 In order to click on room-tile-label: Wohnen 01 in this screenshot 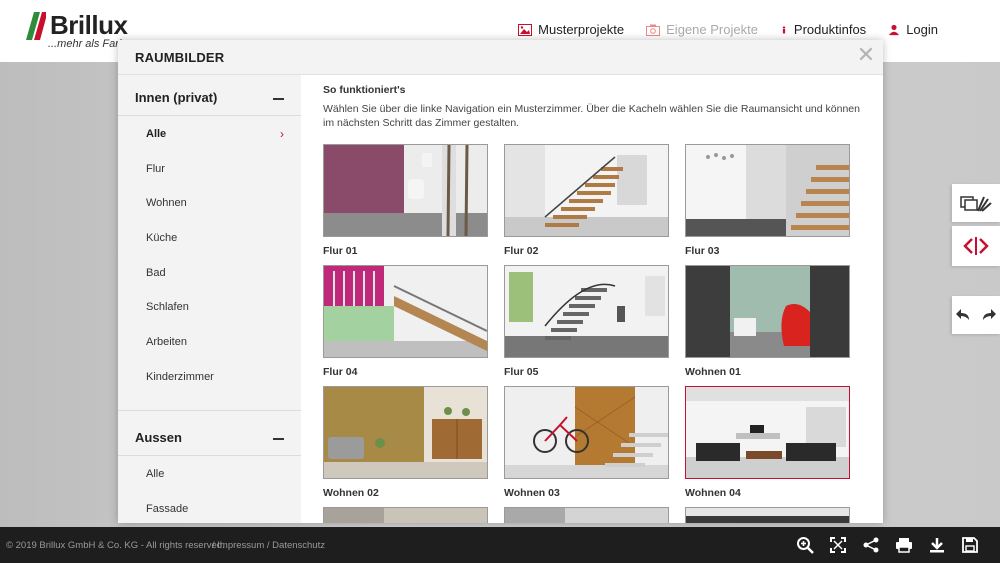, I will do `click(713, 372)`.